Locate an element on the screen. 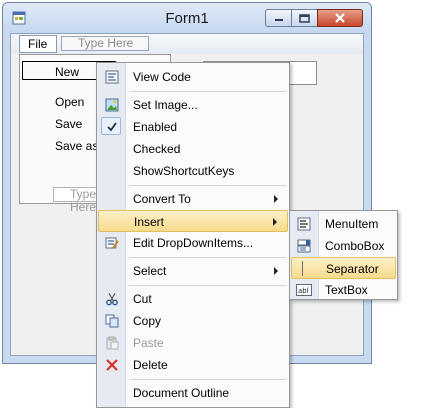 The height and width of the screenshot is (408, 428). menu-item-select: Select is located at coordinates (193, 270).